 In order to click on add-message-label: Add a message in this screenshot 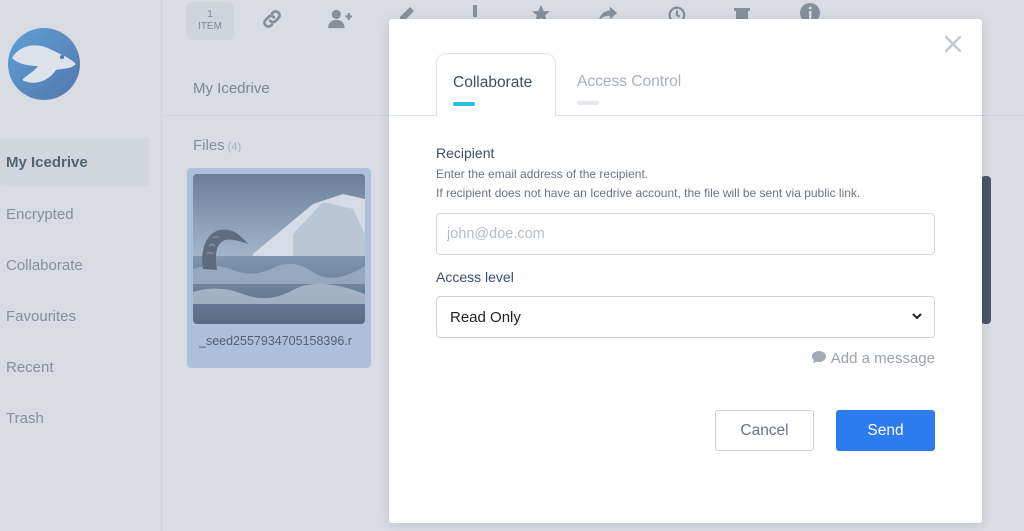, I will do `click(882, 358)`.